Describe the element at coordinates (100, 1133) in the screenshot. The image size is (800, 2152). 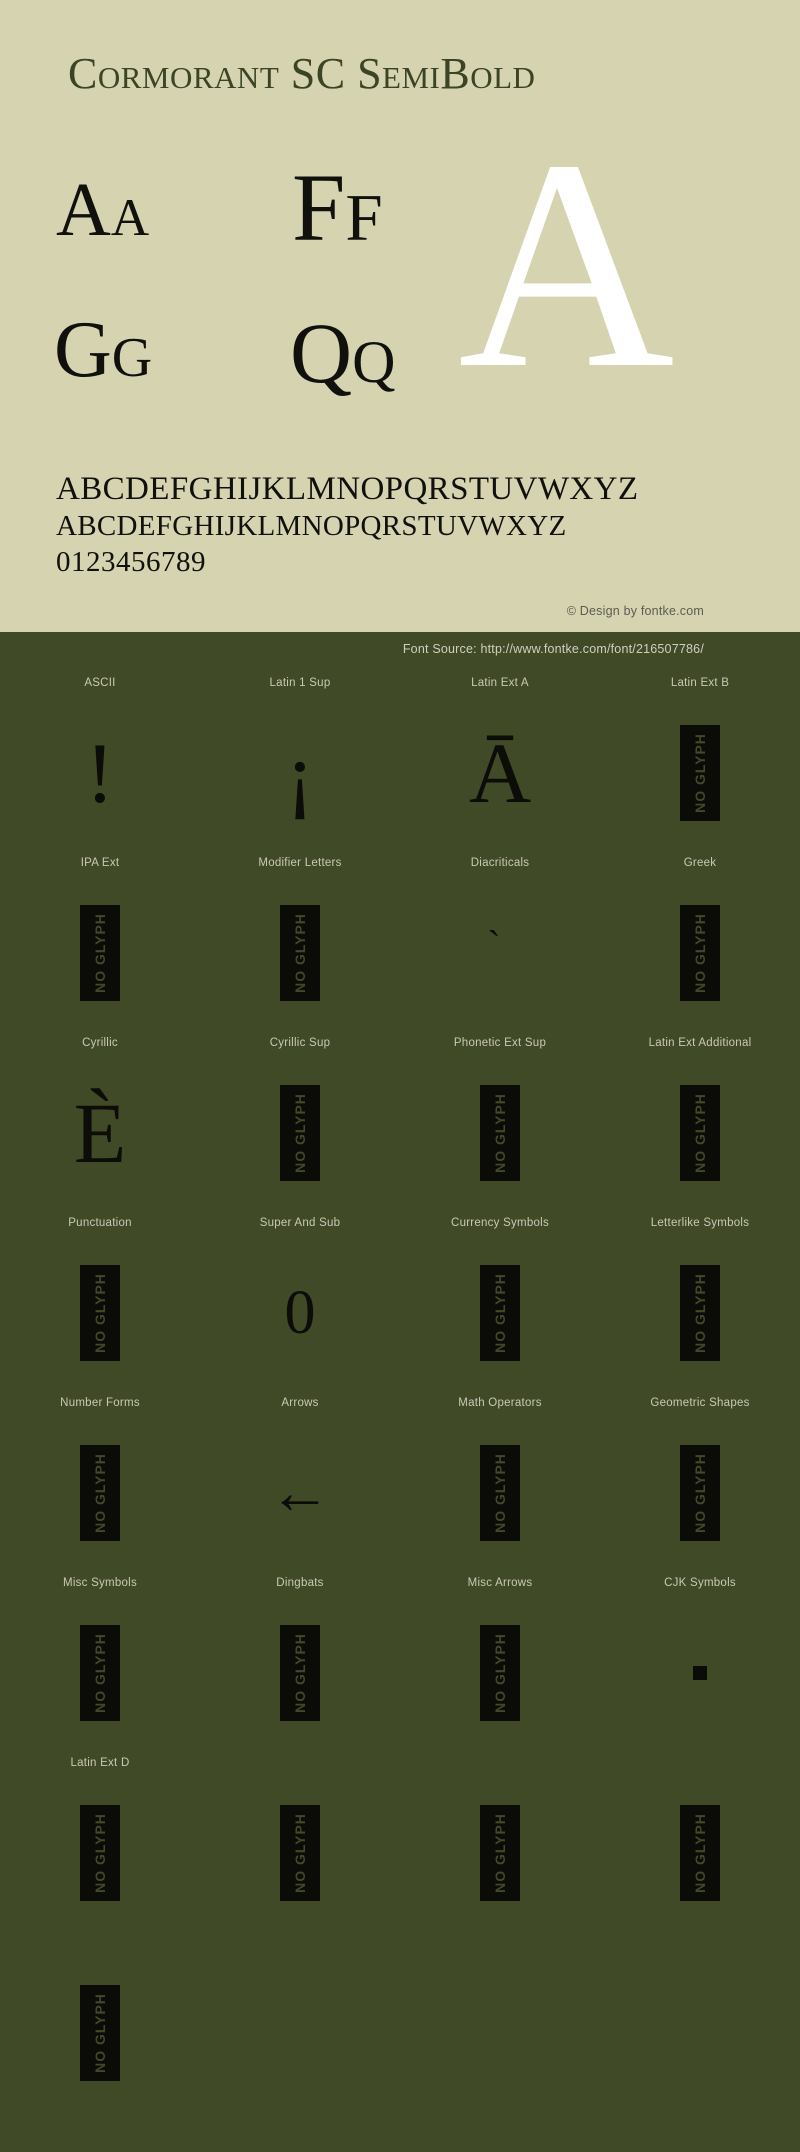
I see `coverage-cell: È` at that location.